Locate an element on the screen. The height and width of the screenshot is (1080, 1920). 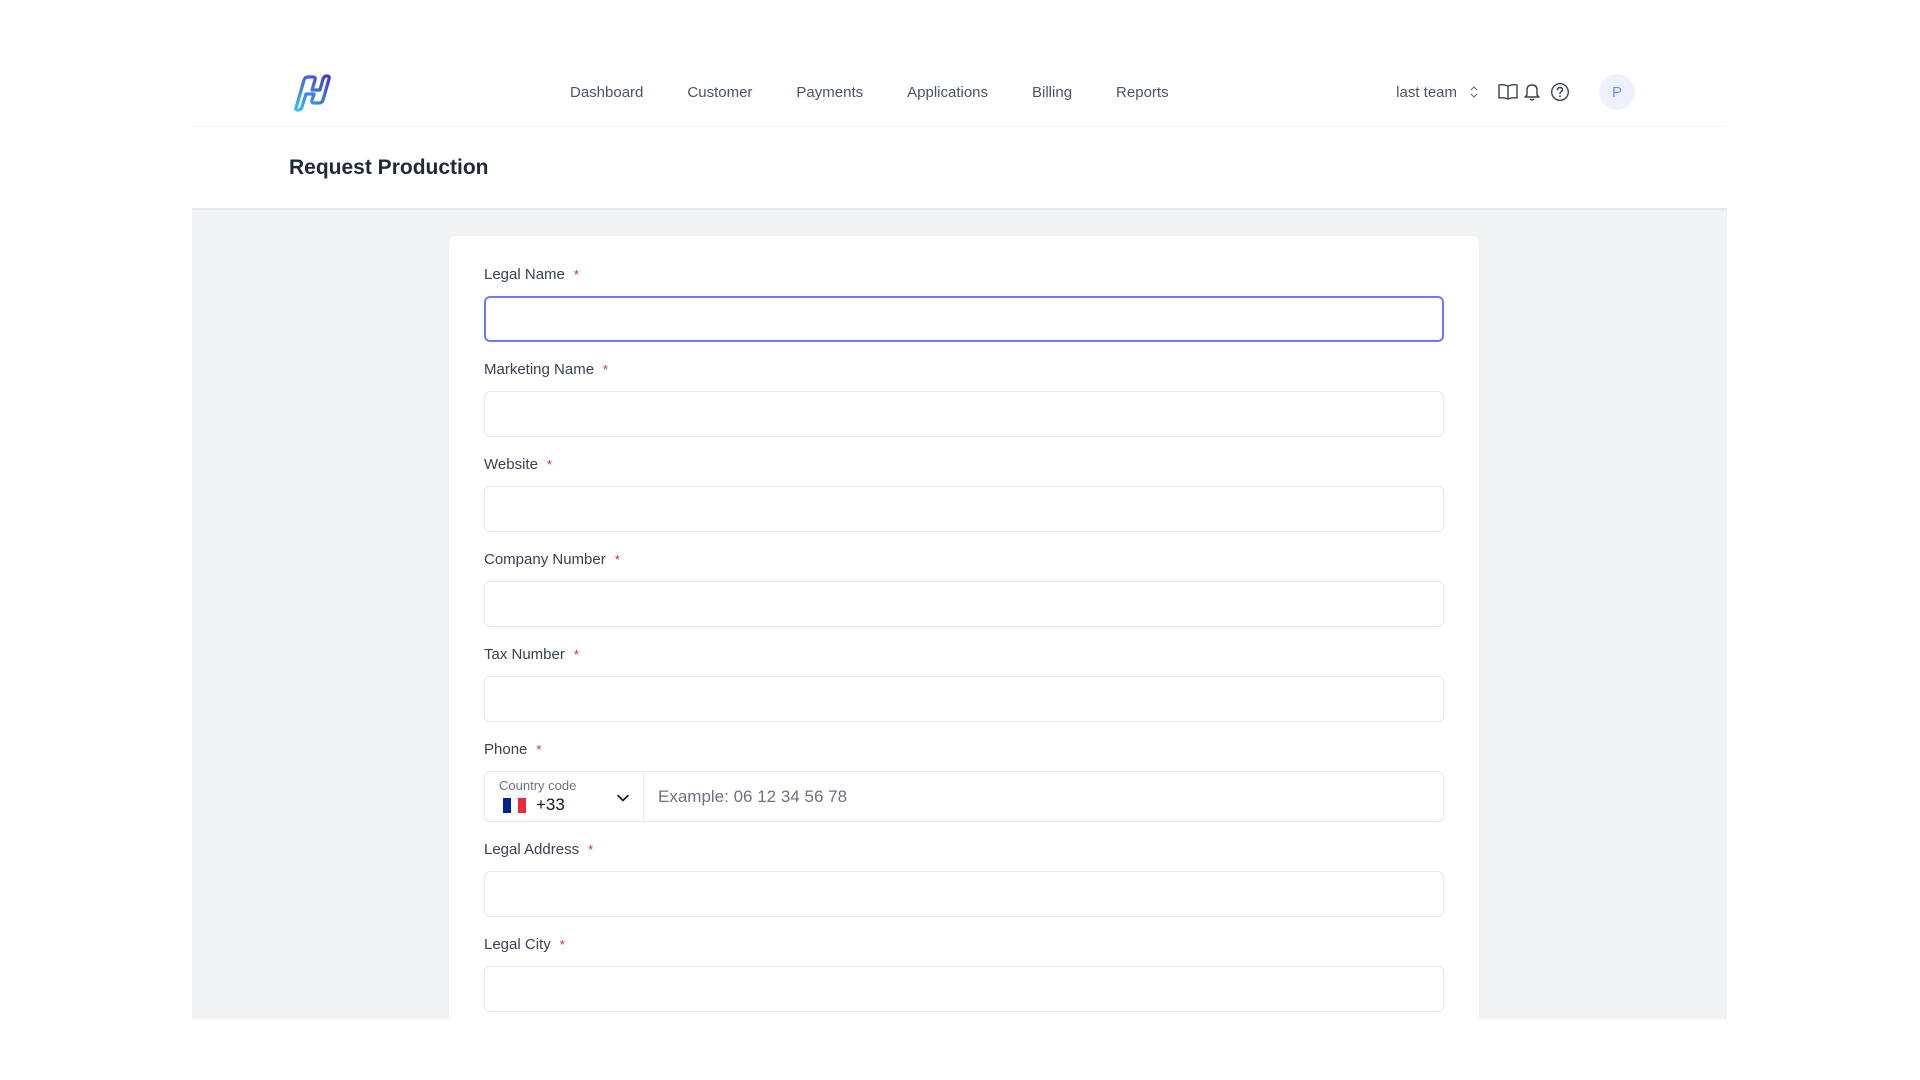
nav-payments: Payments is located at coordinates (829, 92).